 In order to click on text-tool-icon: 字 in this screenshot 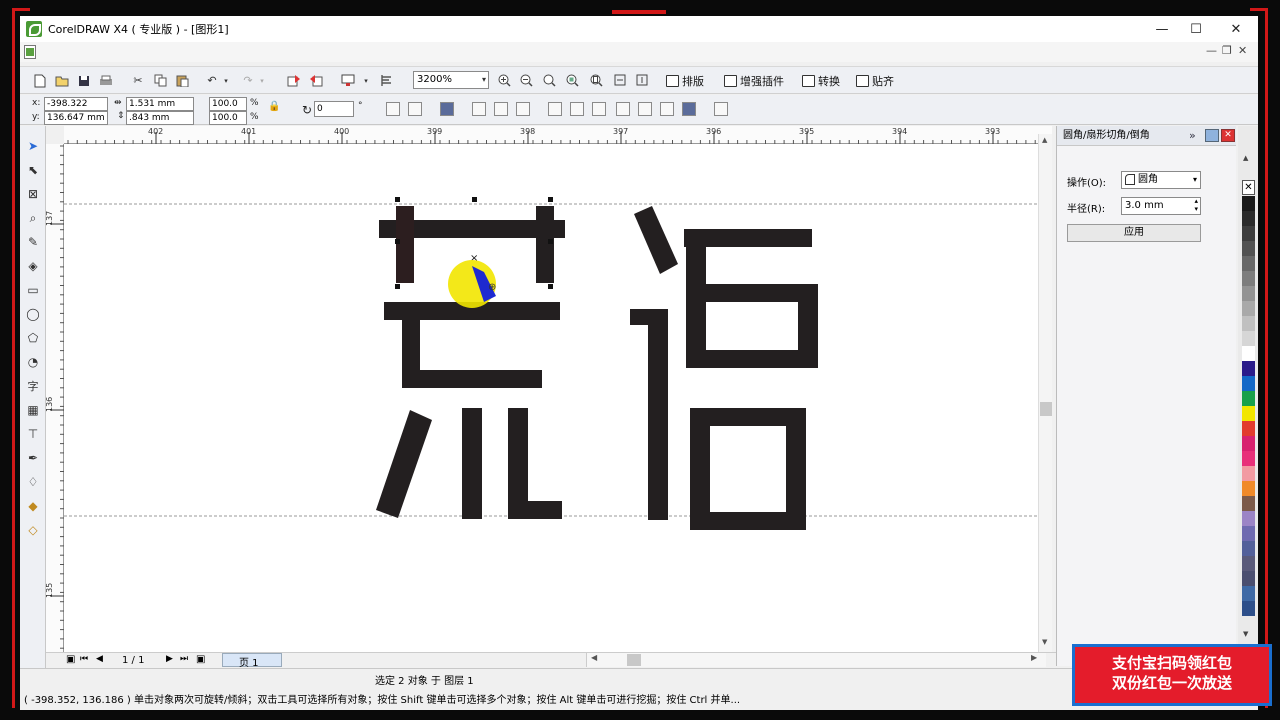, I will do `click(33, 386)`.